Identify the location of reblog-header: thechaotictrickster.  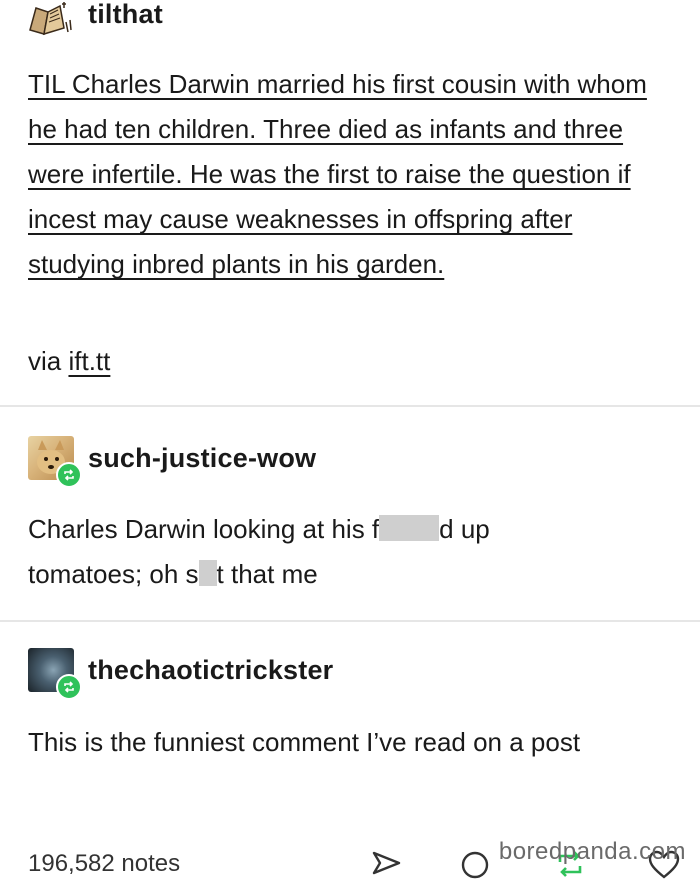
(180, 674).